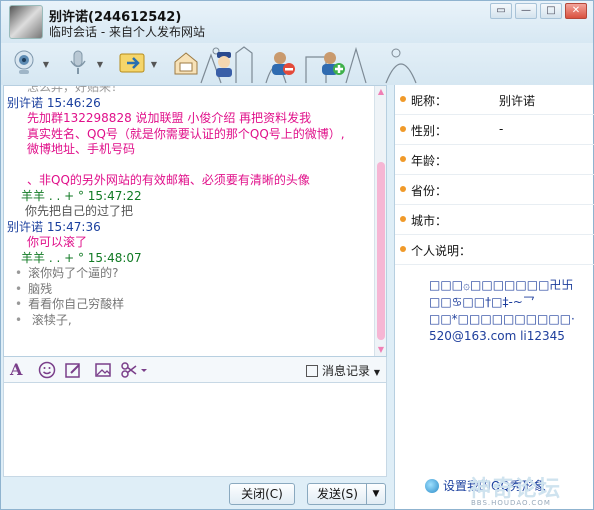 The width and height of the screenshot is (594, 510). Describe the element at coordinates (337, 494) in the screenshot. I see `send-button: 发送(S)` at that location.